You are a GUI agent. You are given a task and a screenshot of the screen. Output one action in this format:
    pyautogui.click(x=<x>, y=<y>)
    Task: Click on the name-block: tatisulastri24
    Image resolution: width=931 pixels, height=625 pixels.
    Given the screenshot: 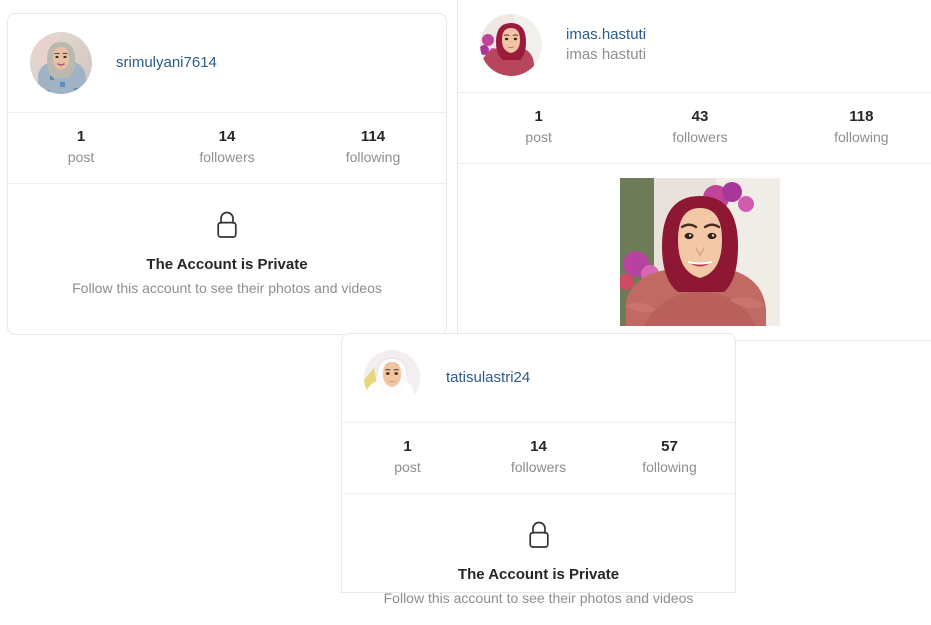 What is the action you would take?
    pyautogui.click(x=488, y=378)
    